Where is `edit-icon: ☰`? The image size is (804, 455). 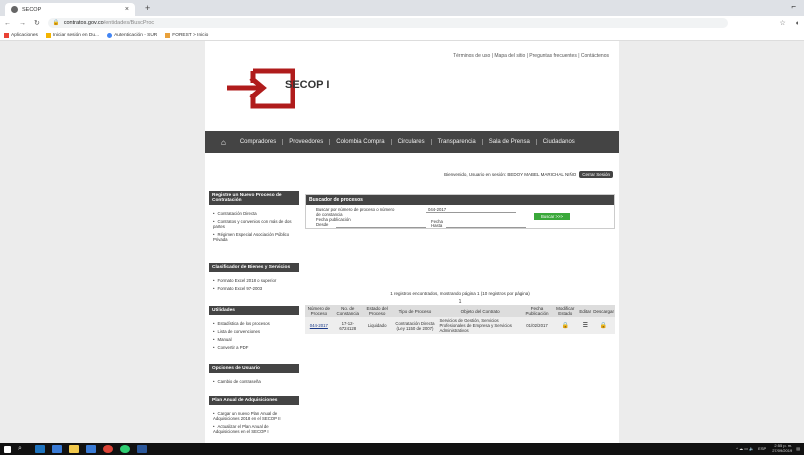 edit-icon: ☰ is located at coordinates (585, 326).